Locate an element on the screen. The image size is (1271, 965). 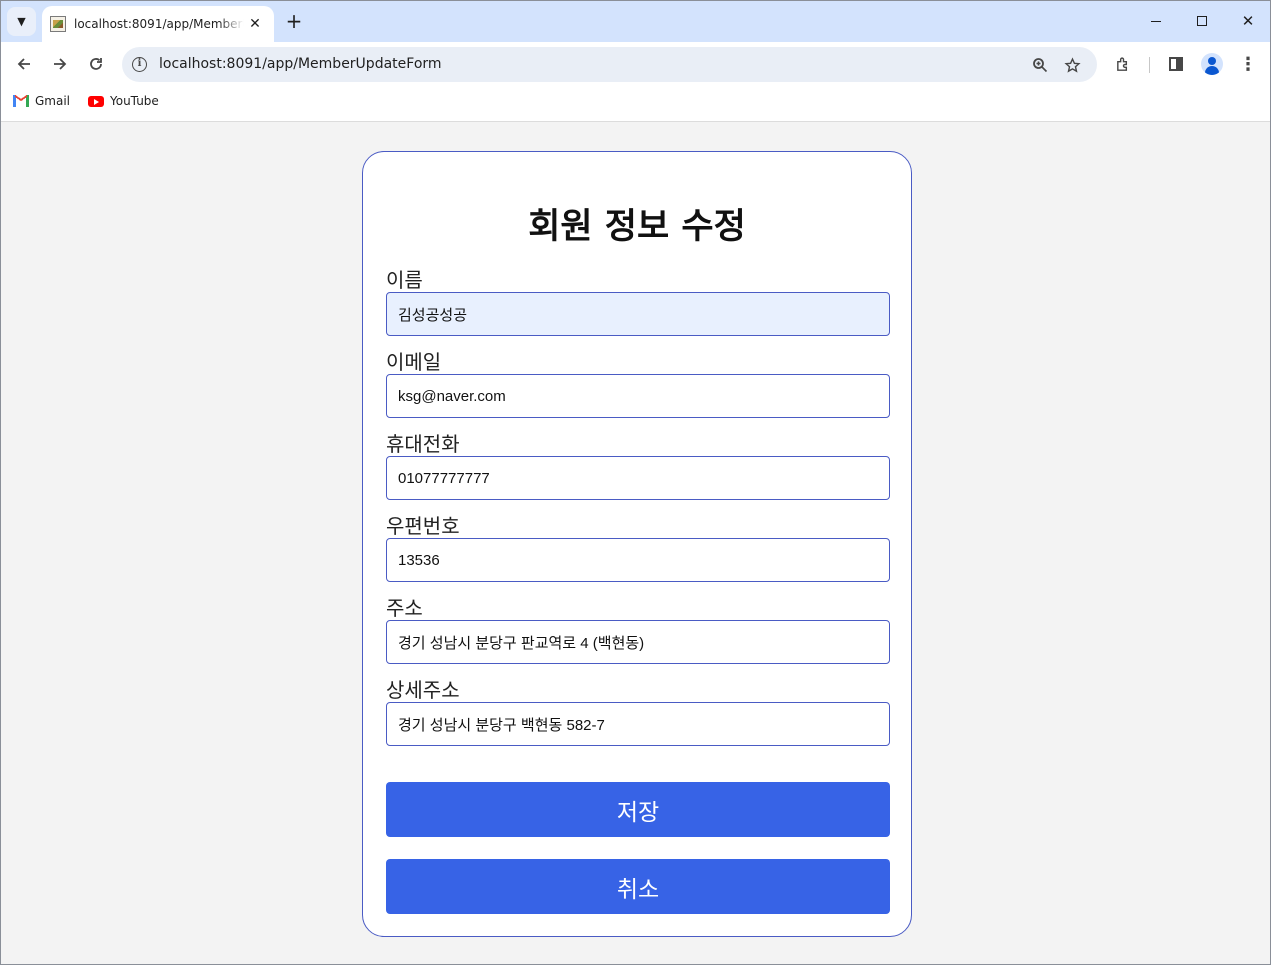
reload-icon is located at coordinates (96, 64).